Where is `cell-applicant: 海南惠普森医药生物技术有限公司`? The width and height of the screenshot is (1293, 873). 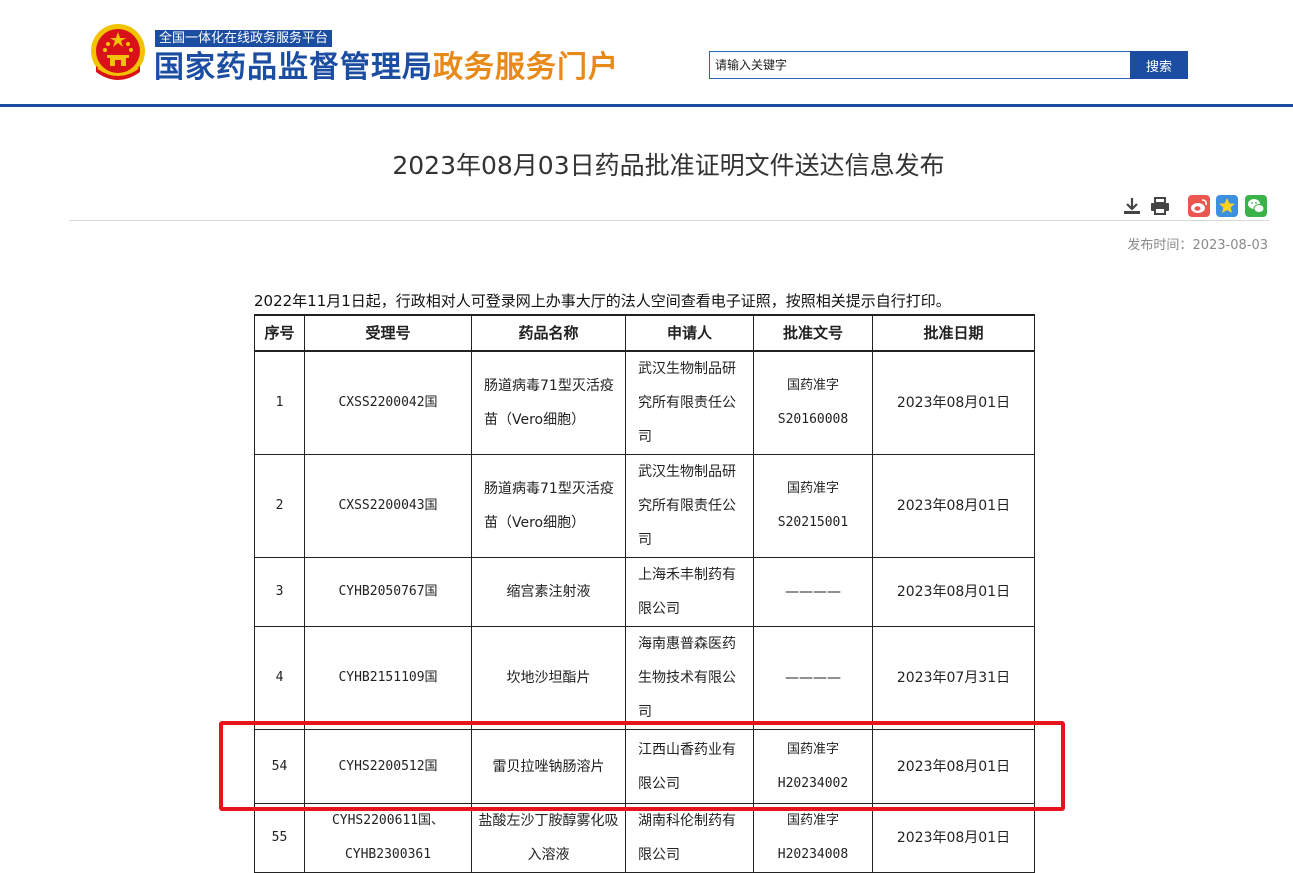
cell-applicant: 海南惠普森医药生物技术有限公司 is located at coordinates (689, 678).